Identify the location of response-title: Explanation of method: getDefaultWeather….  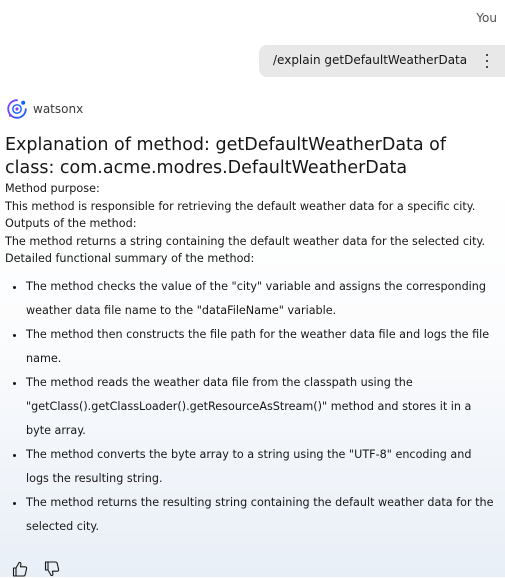
(226, 156).